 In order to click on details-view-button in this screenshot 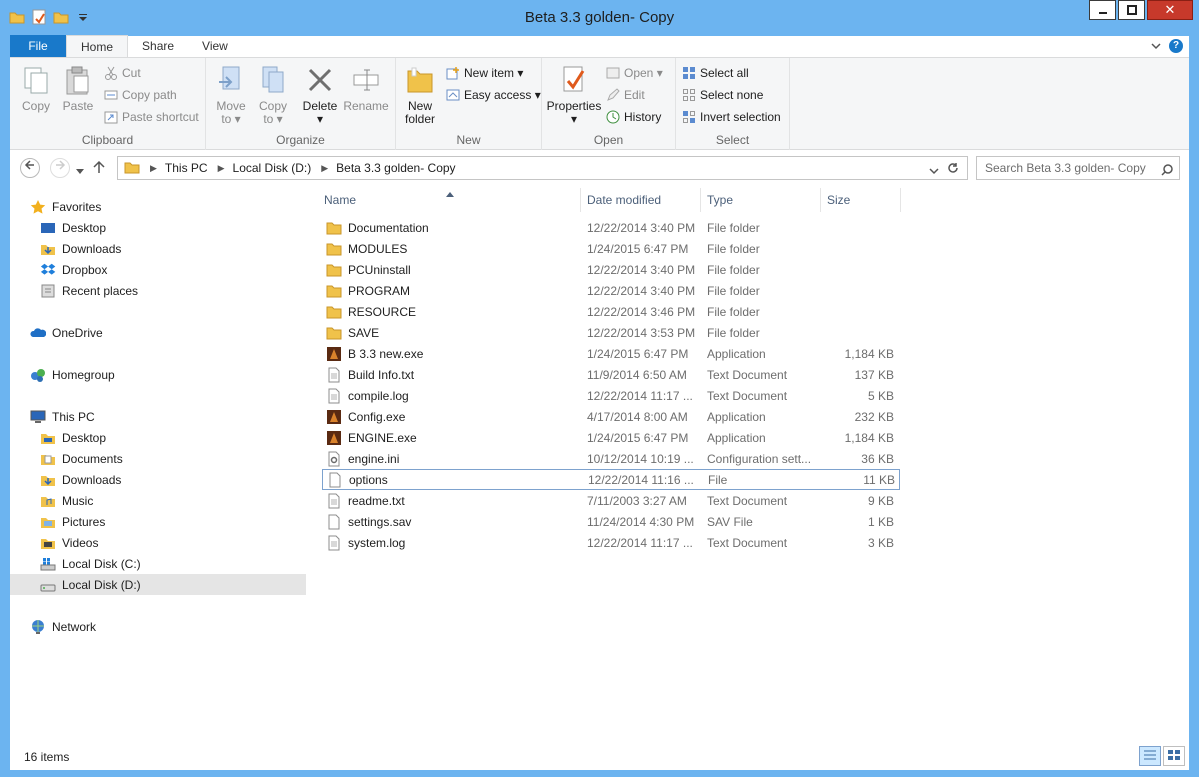, I will do `click(1150, 756)`.